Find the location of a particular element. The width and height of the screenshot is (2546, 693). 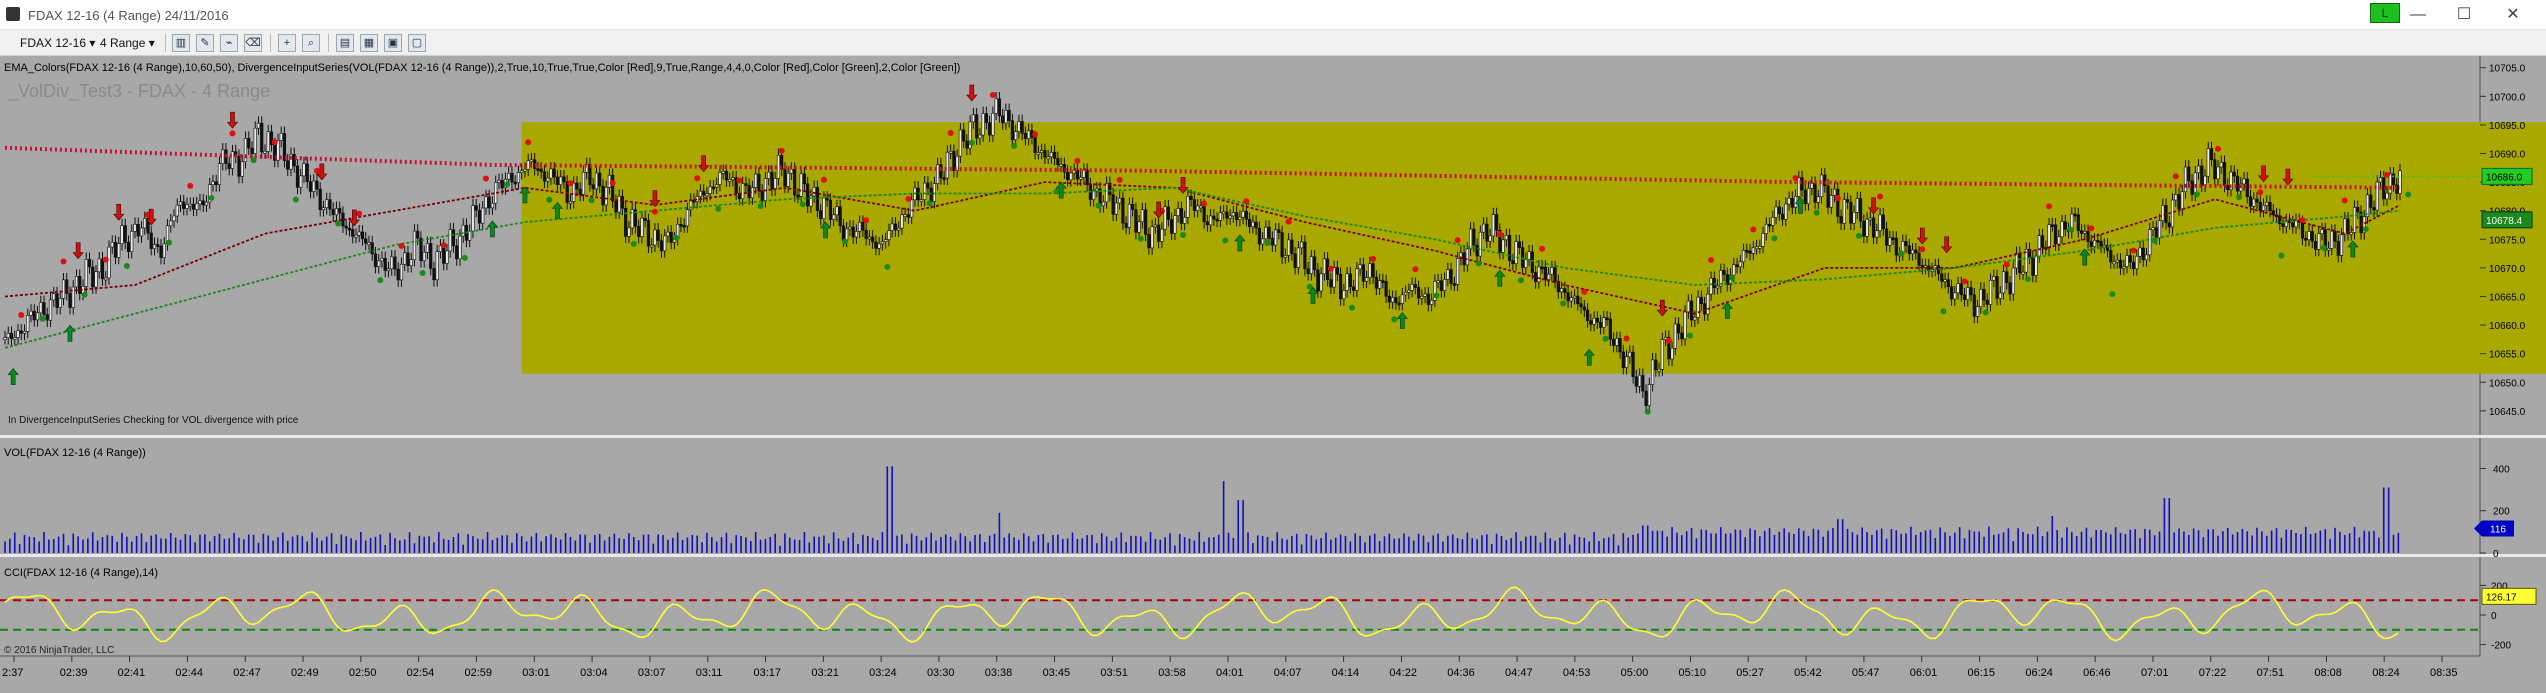

instrument-selector: FDAX 12-16 ▾ is located at coordinates (57, 43).